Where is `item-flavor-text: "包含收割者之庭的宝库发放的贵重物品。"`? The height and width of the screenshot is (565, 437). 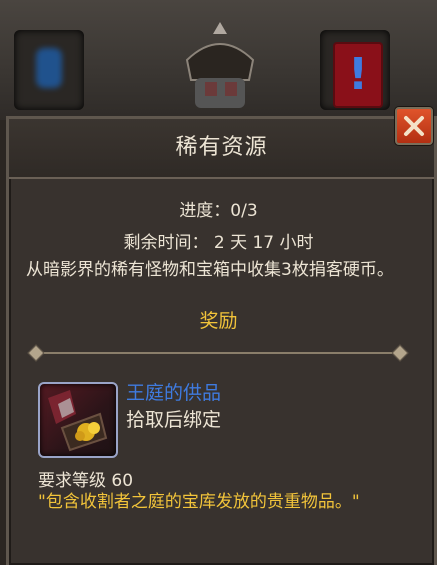
item-flavor-text: "包含收割者之庭的宝库发放的贵重物品。" is located at coordinates (199, 502).